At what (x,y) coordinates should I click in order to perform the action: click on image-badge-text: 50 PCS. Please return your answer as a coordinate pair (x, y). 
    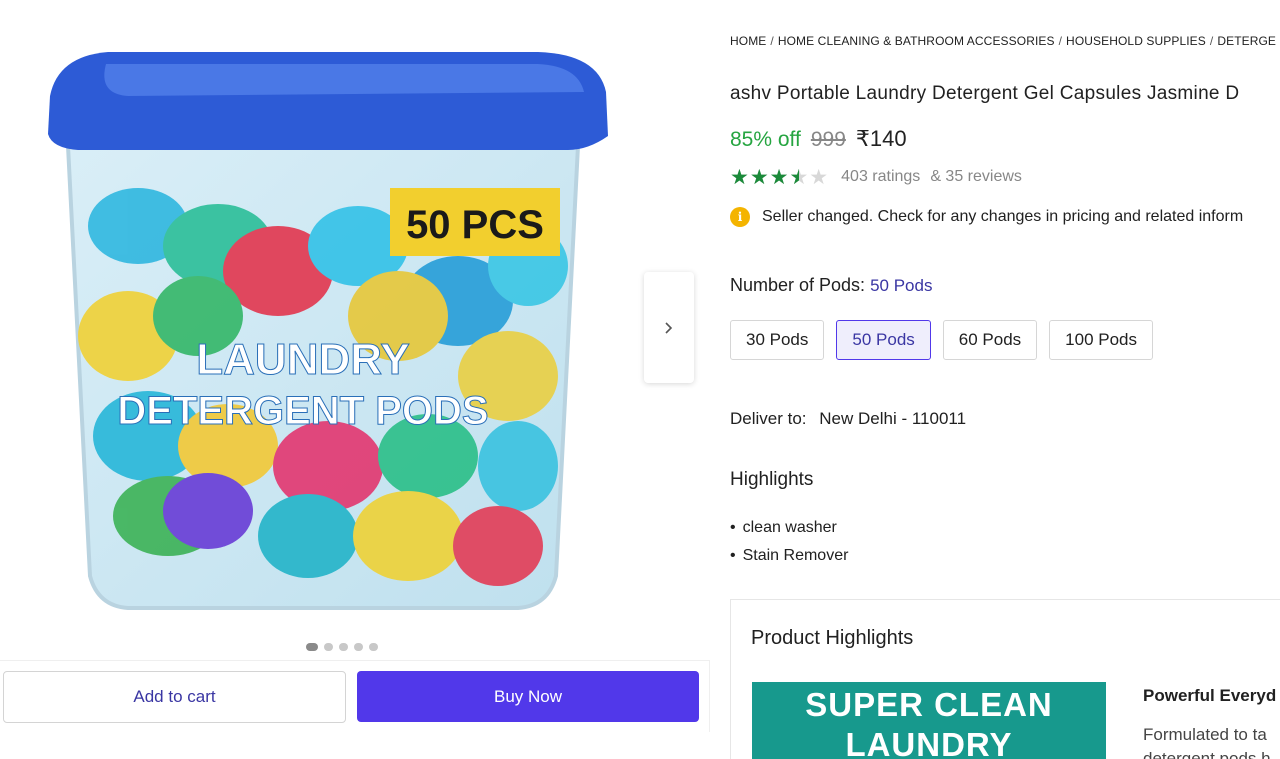
    Looking at the image, I should click on (475, 225).